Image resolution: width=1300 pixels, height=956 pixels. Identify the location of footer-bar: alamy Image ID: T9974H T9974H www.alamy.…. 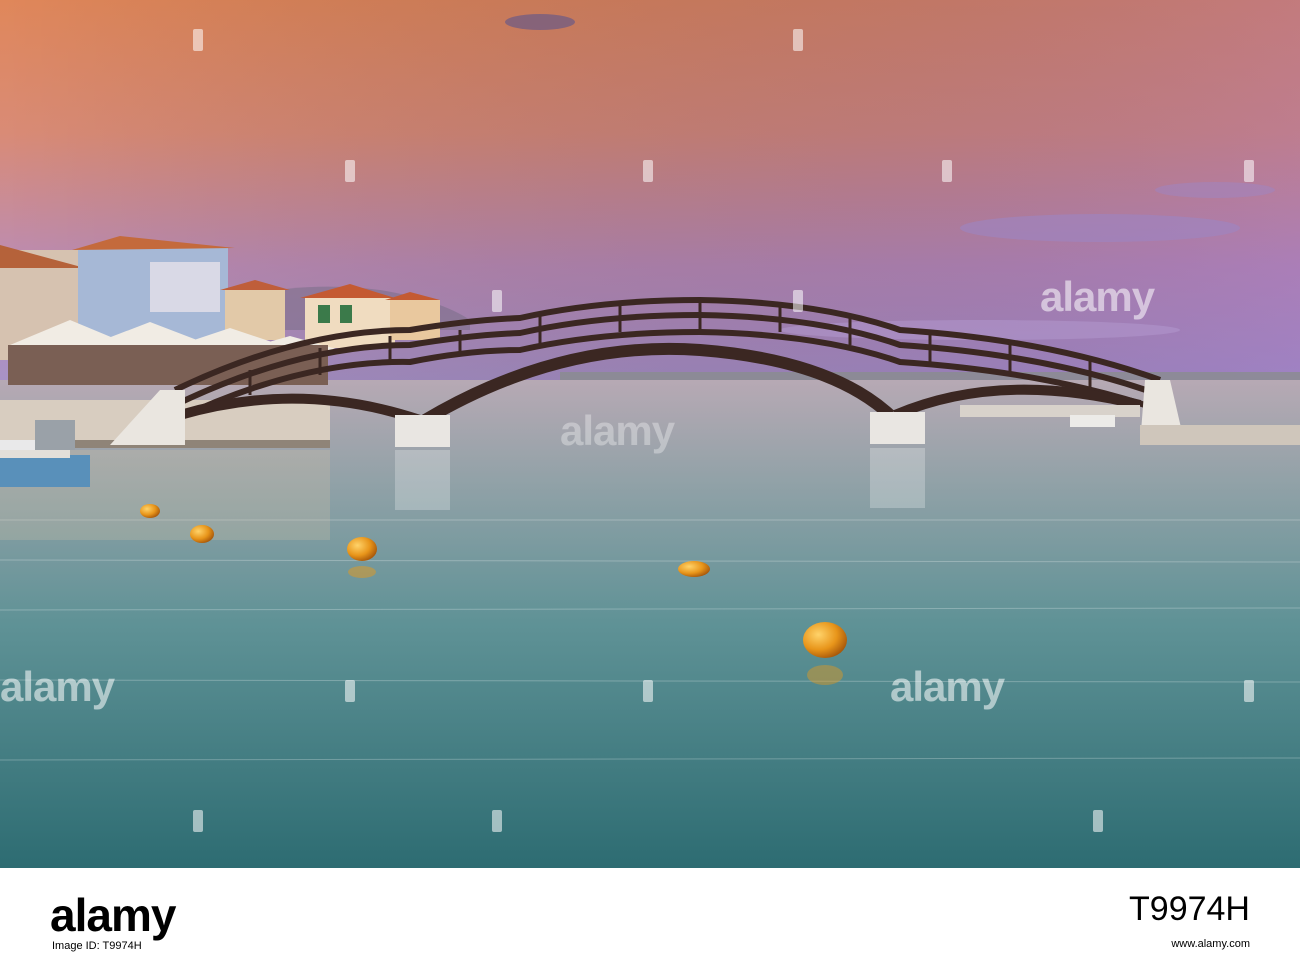
(650, 912).